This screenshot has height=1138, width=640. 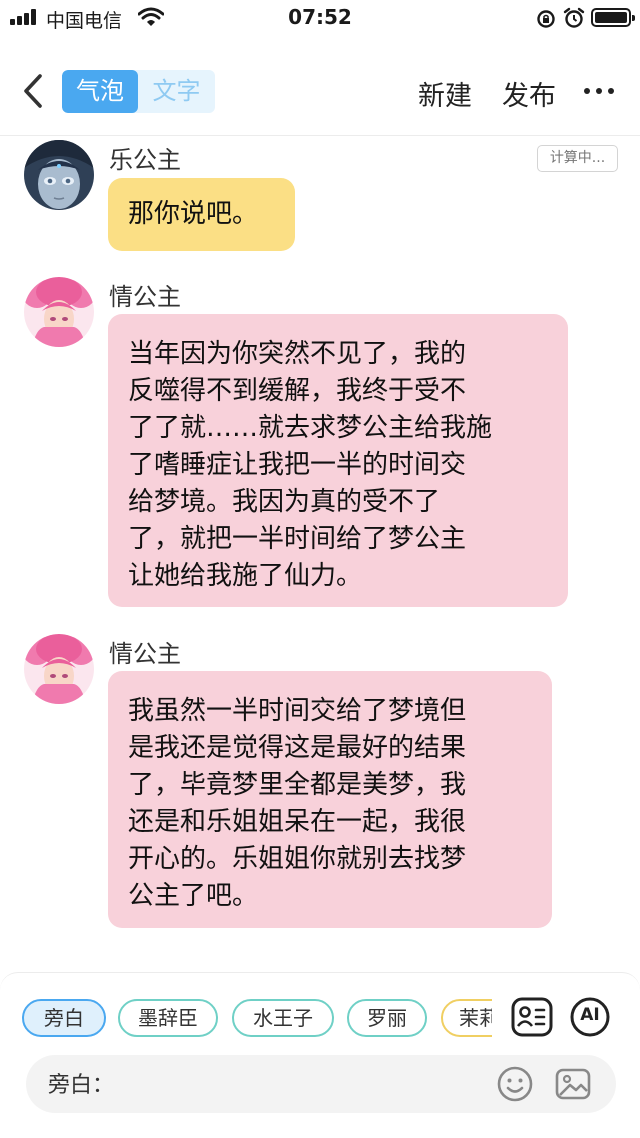 I want to click on publish-button: 发布, so click(x=529, y=93).